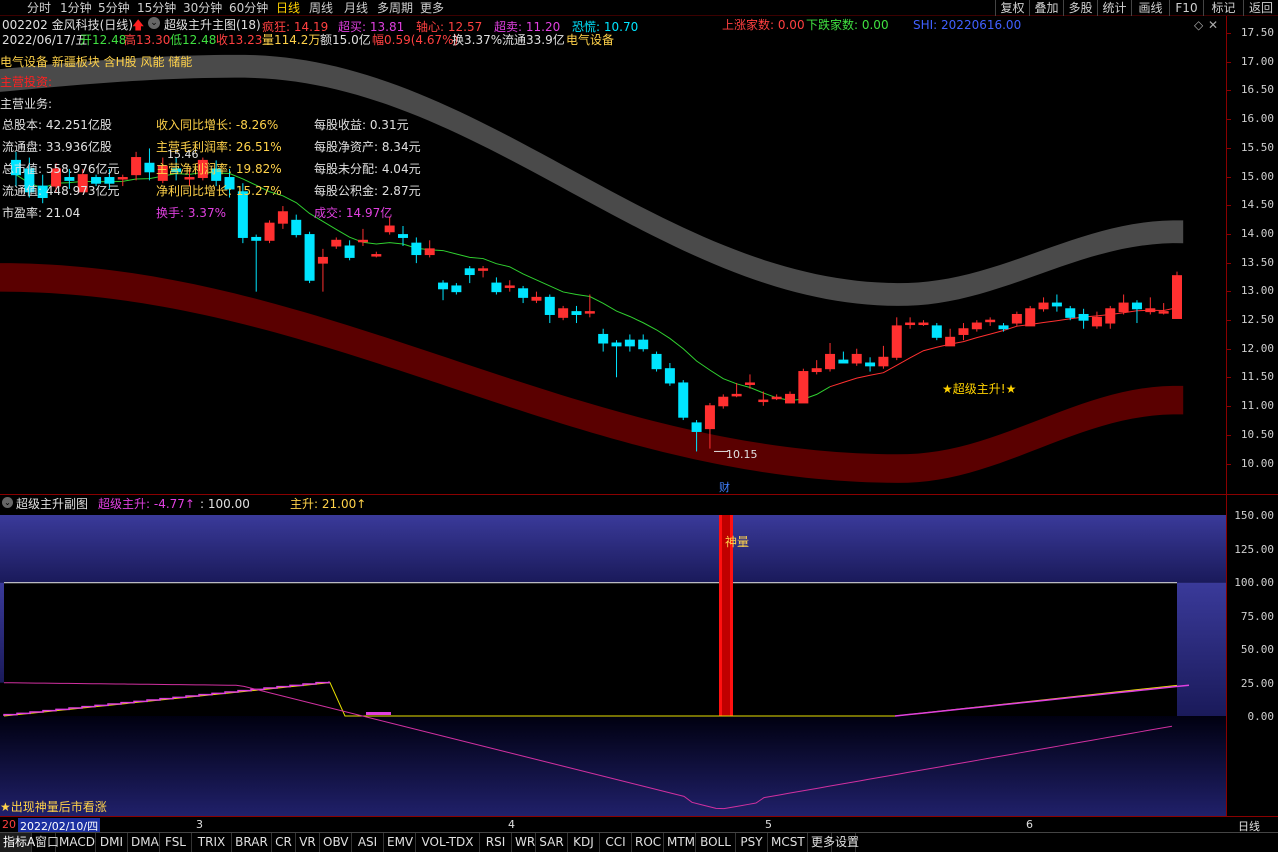 This screenshot has height=852, width=1278. I want to click on tool-0: 复权, so click(1012, 8).